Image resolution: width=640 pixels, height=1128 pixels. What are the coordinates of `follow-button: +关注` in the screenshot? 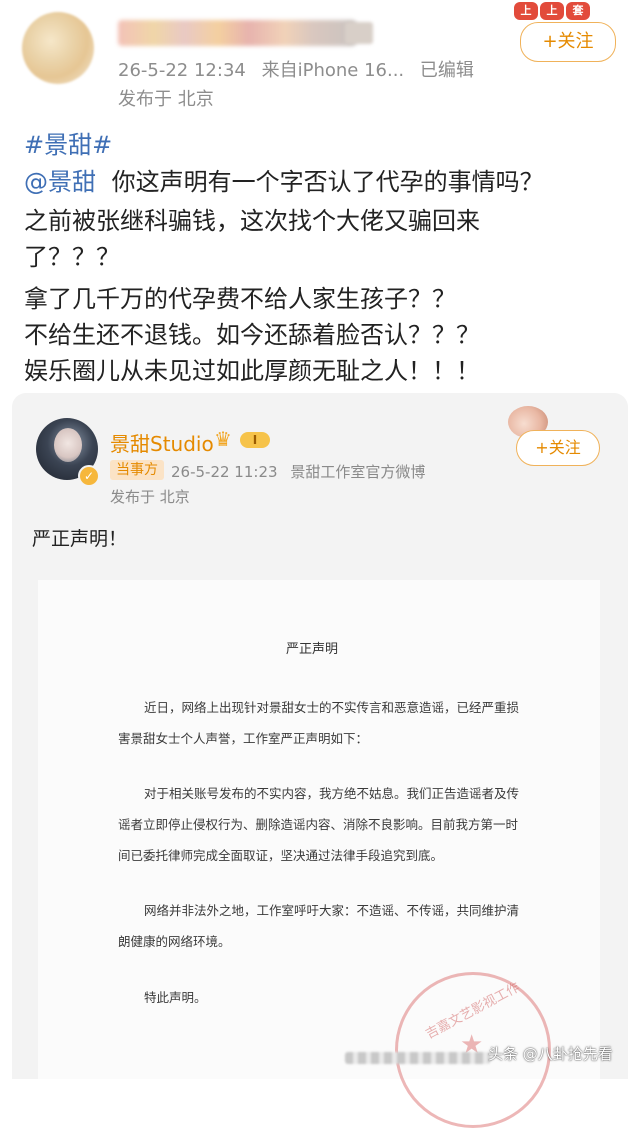 It's located at (568, 42).